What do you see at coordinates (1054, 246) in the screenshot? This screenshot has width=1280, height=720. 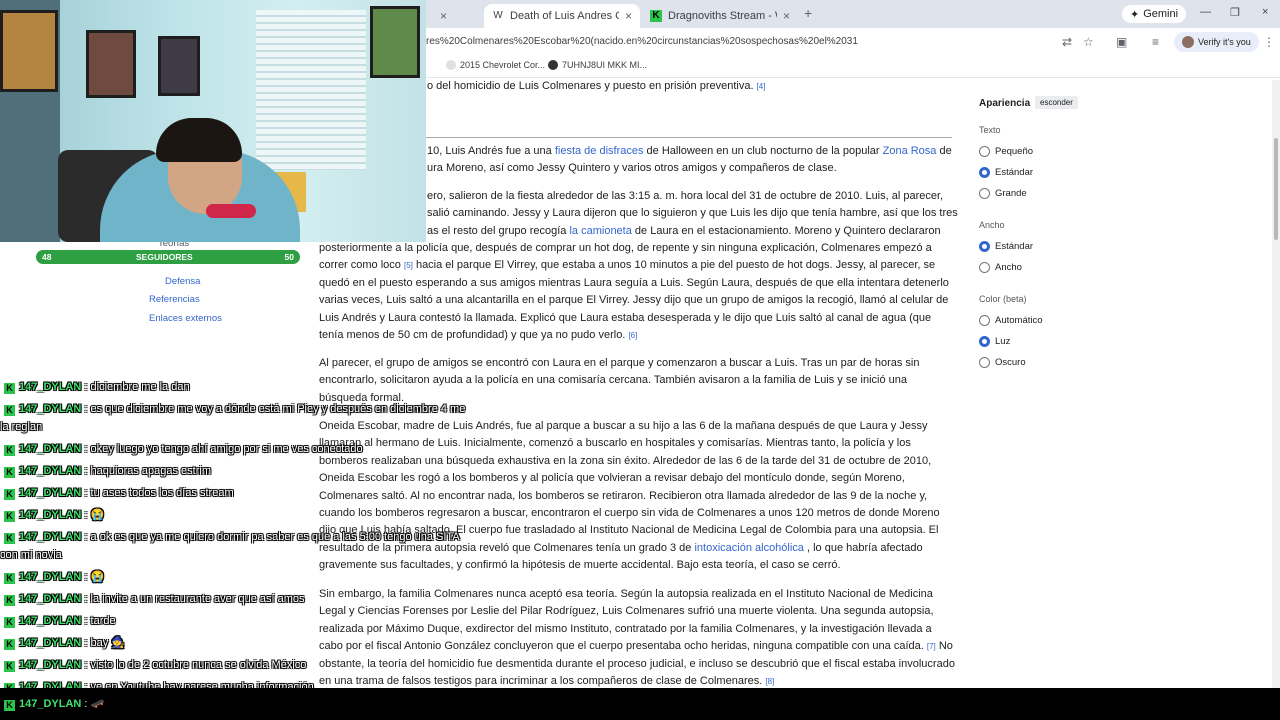 I see `radio-width-standard: Estándar` at bounding box center [1054, 246].